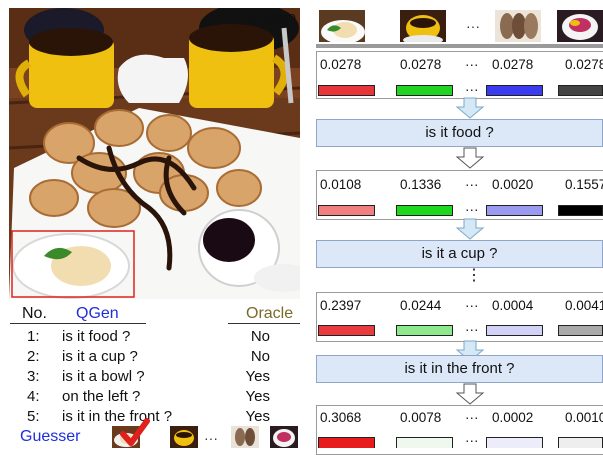  Describe the element at coordinates (421, 184) in the screenshot. I see `probability-value: 0.1336` at that location.